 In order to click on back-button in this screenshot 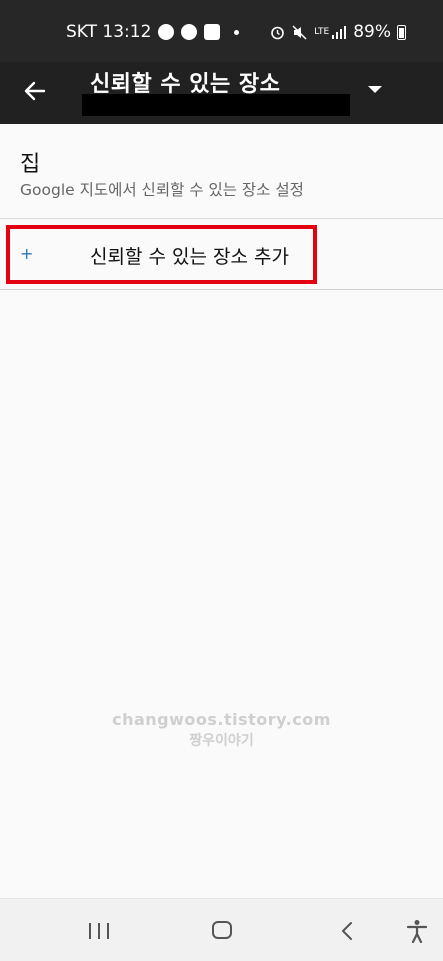, I will do `click(35, 91)`.